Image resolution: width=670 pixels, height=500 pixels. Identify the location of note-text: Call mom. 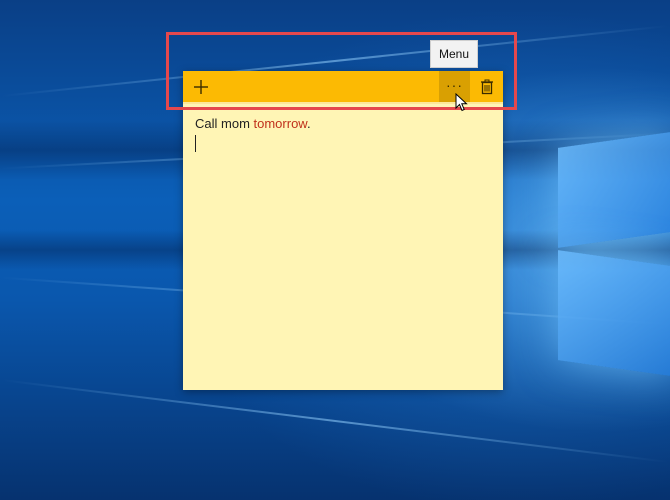
(224, 123).